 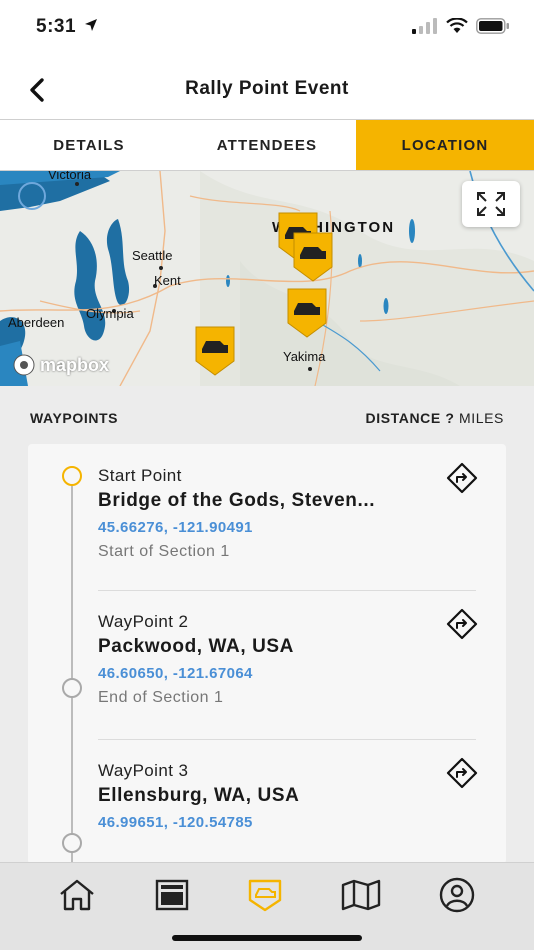 What do you see at coordinates (140, 475) in the screenshot?
I see `waypoint-name: Start Point` at bounding box center [140, 475].